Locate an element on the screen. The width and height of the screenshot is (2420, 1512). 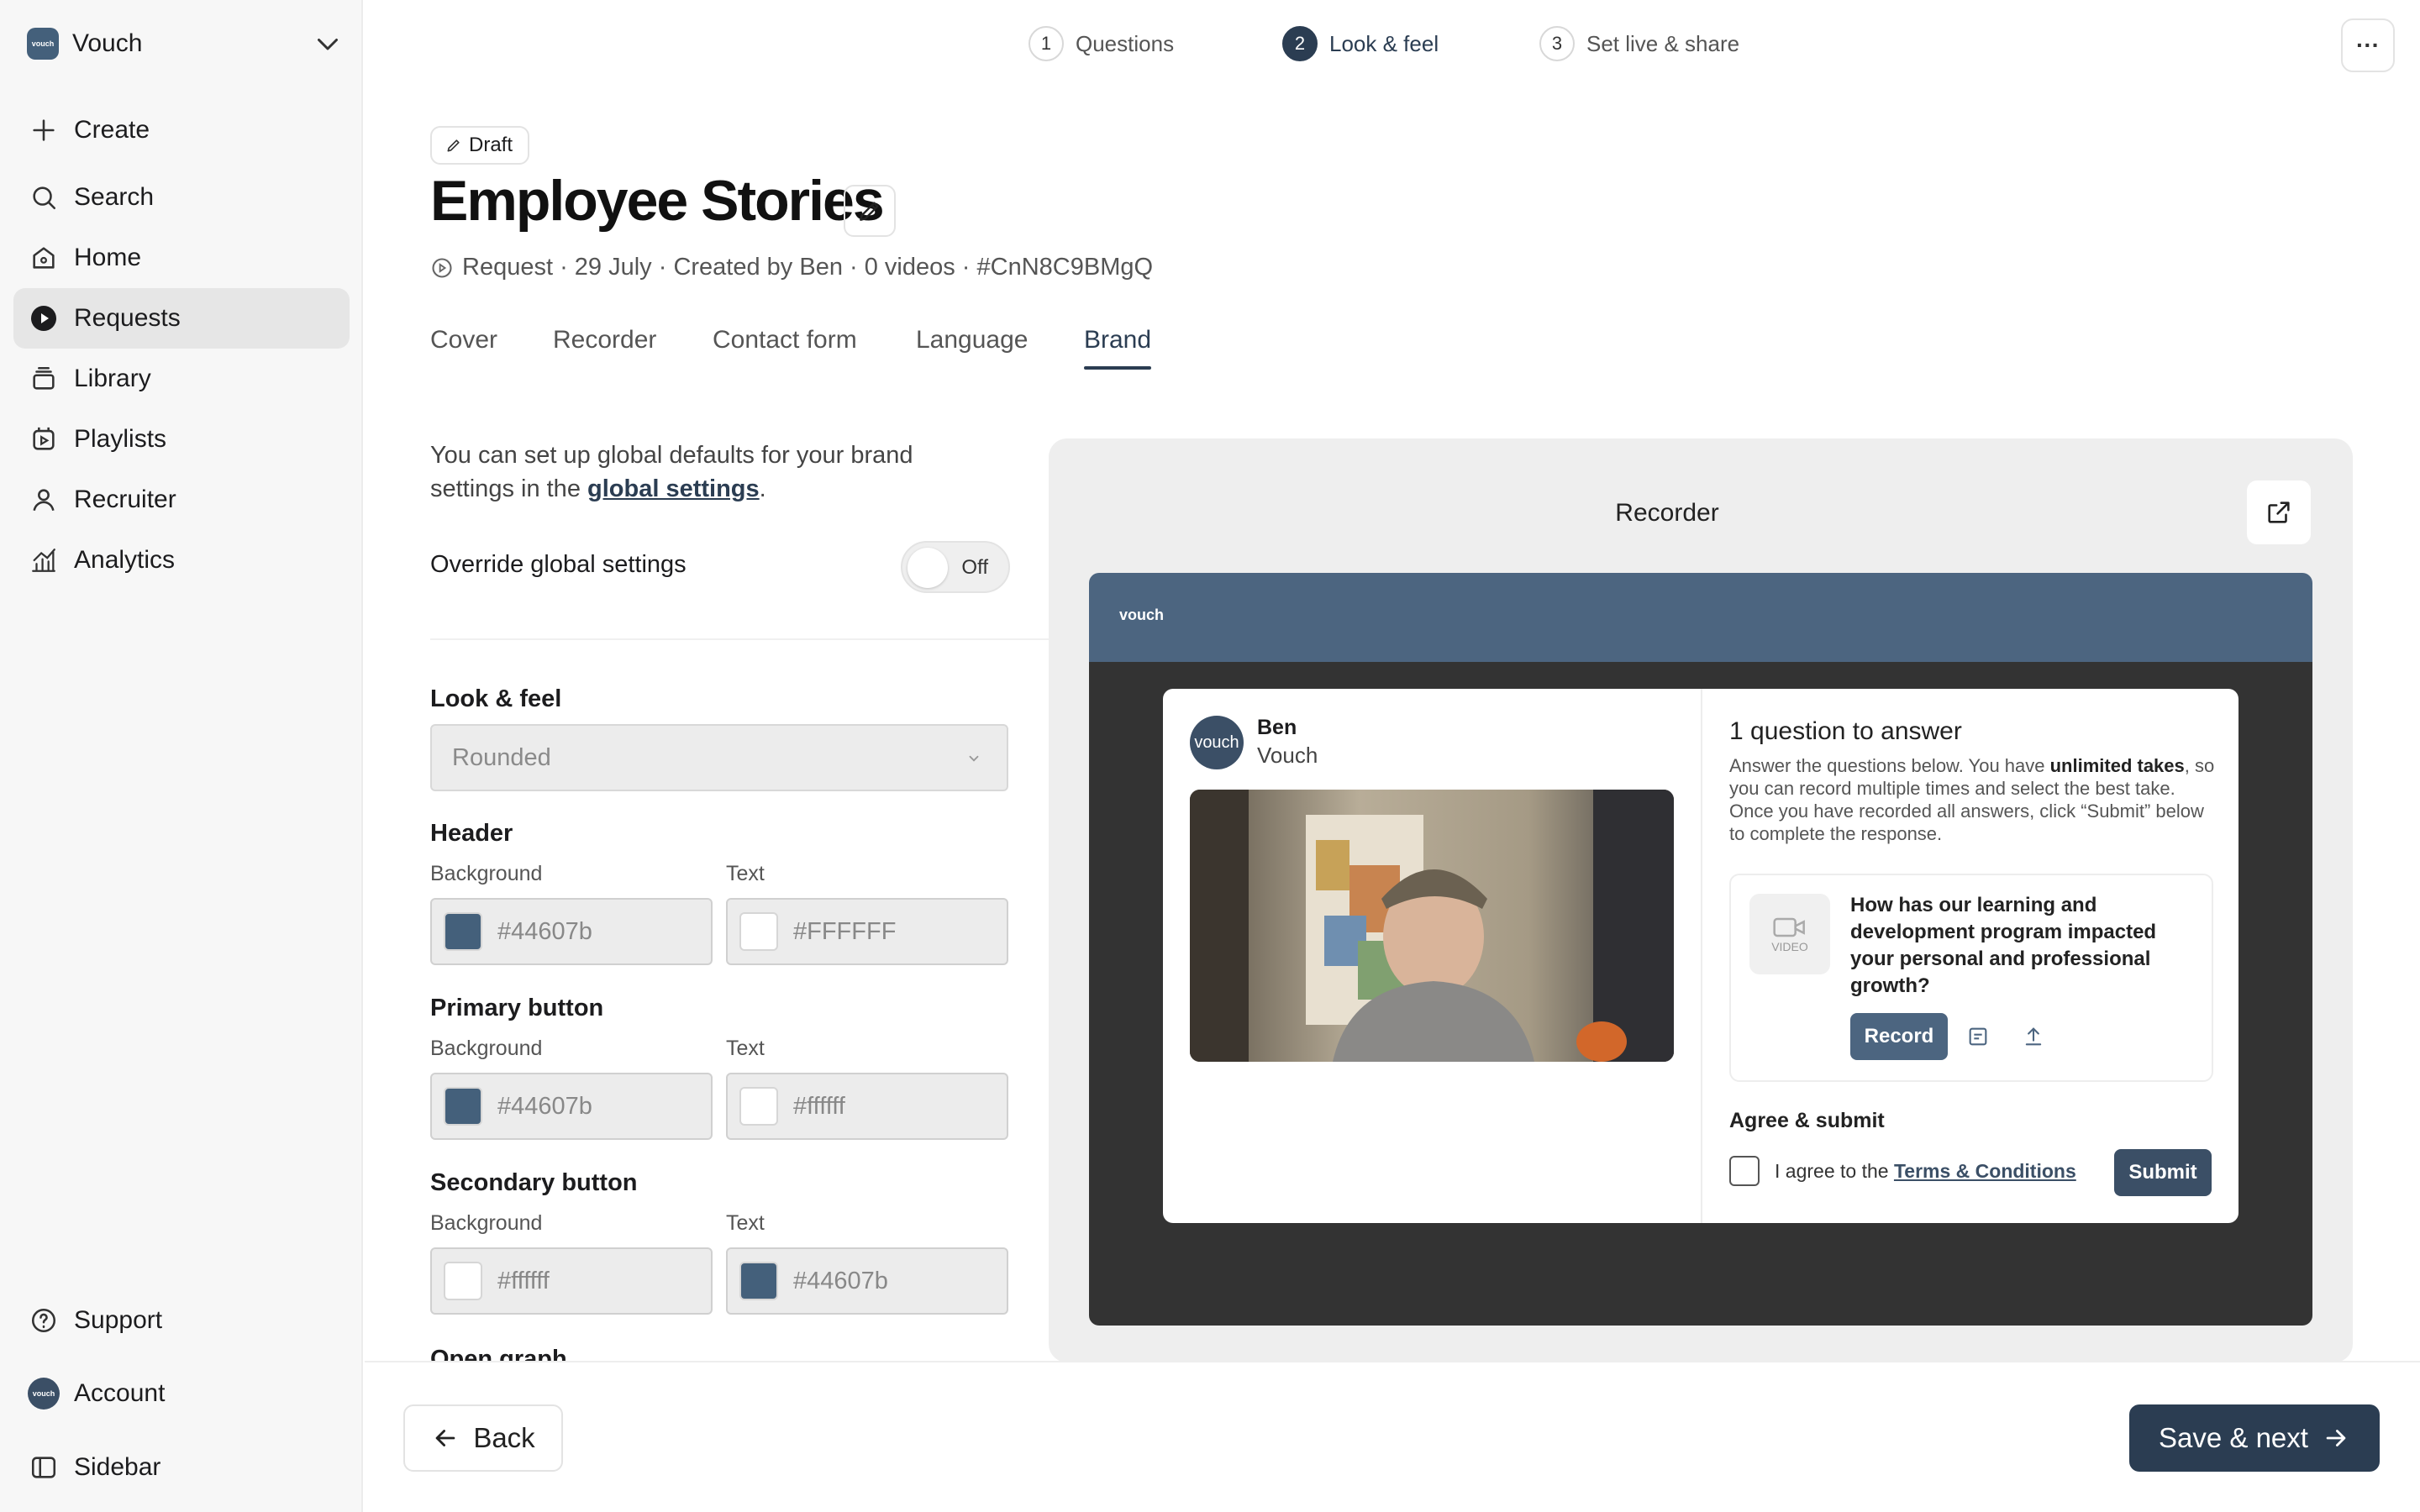
video-placeholder: VIDEO is located at coordinates (1790, 934).